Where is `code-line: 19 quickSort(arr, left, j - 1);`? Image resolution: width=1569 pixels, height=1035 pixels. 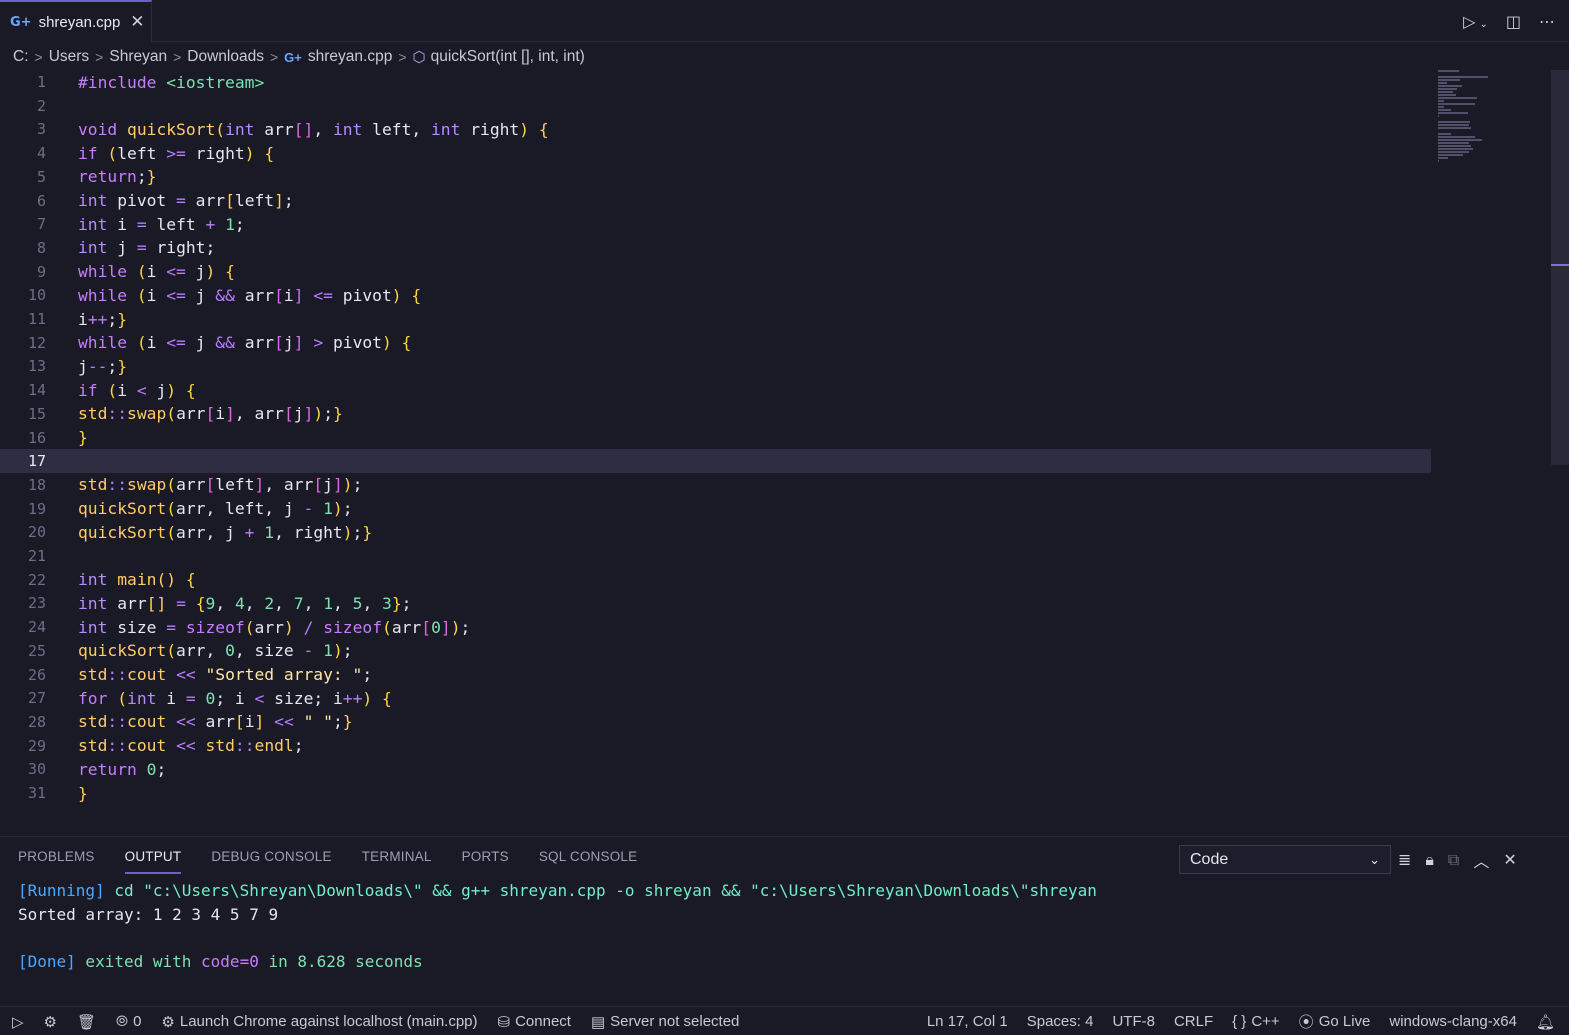 code-line: 19 quickSort(arr, left, j - 1); is located at coordinates (715, 509).